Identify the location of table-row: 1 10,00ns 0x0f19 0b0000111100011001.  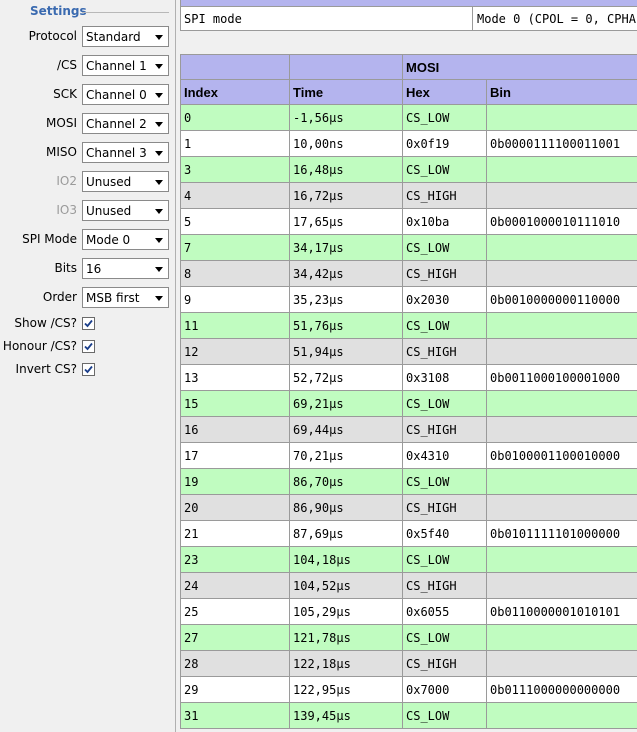
(408, 143).